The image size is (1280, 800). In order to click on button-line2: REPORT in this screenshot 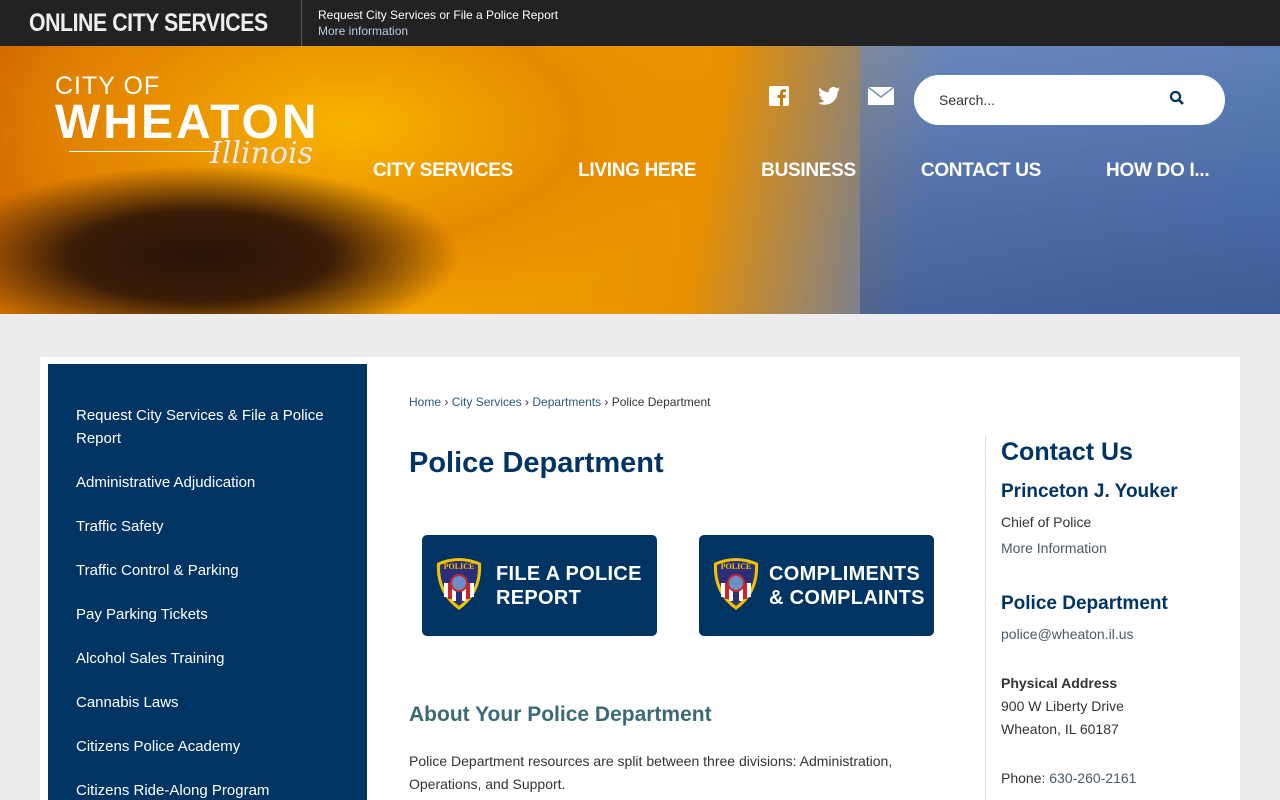, I will do `click(539, 597)`.